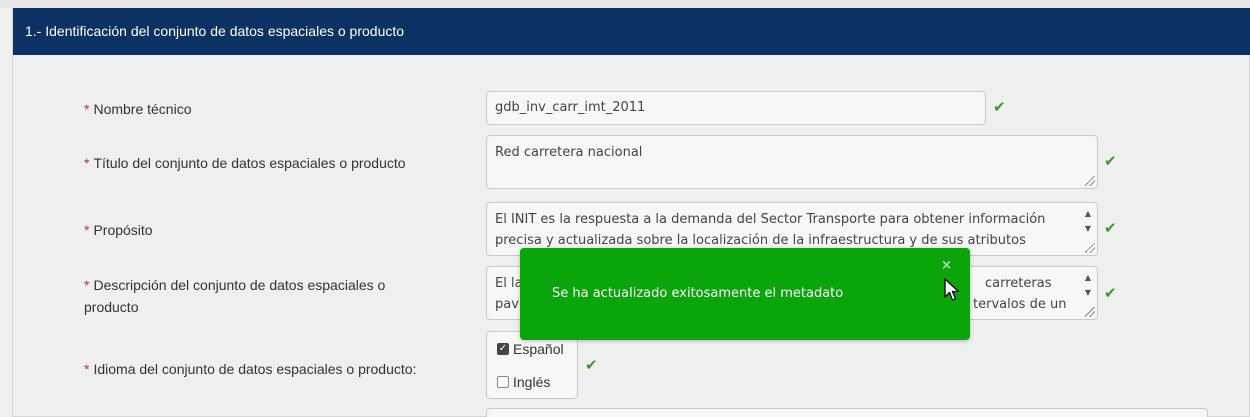 The height and width of the screenshot is (417, 1250). Describe the element at coordinates (736, 108) in the screenshot. I see `nombre-tecnico-input: gdb_inv_carr_imt_2011` at that location.